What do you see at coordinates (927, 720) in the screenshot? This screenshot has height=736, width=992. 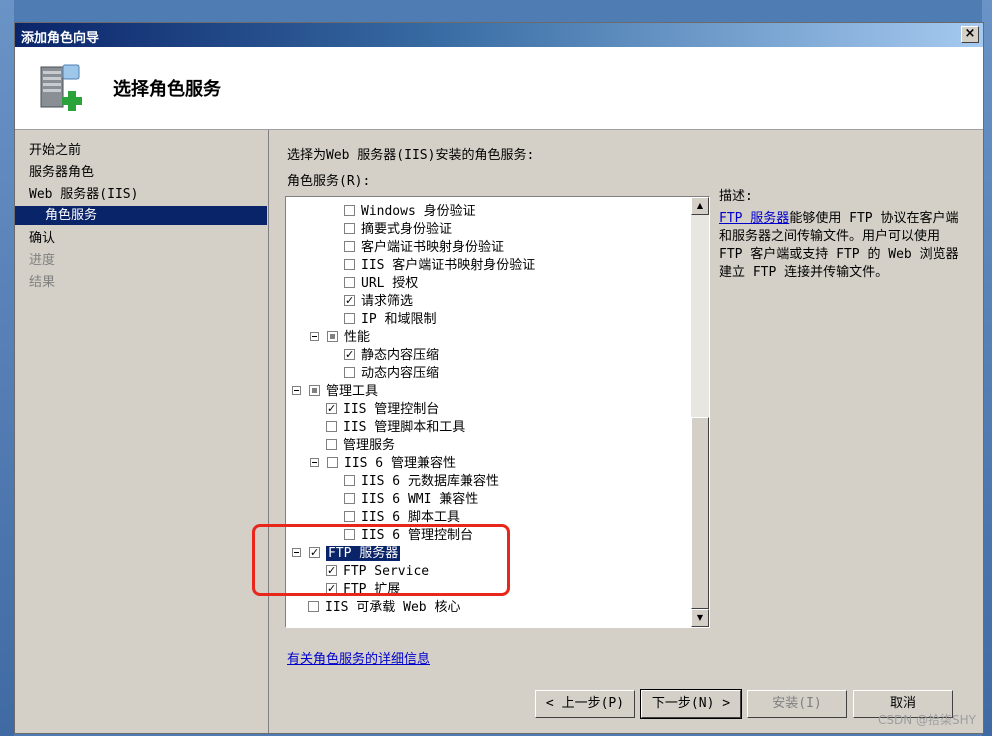 I see `watermark: CSDN @拾柒SHY` at bounding box center [927, 720].